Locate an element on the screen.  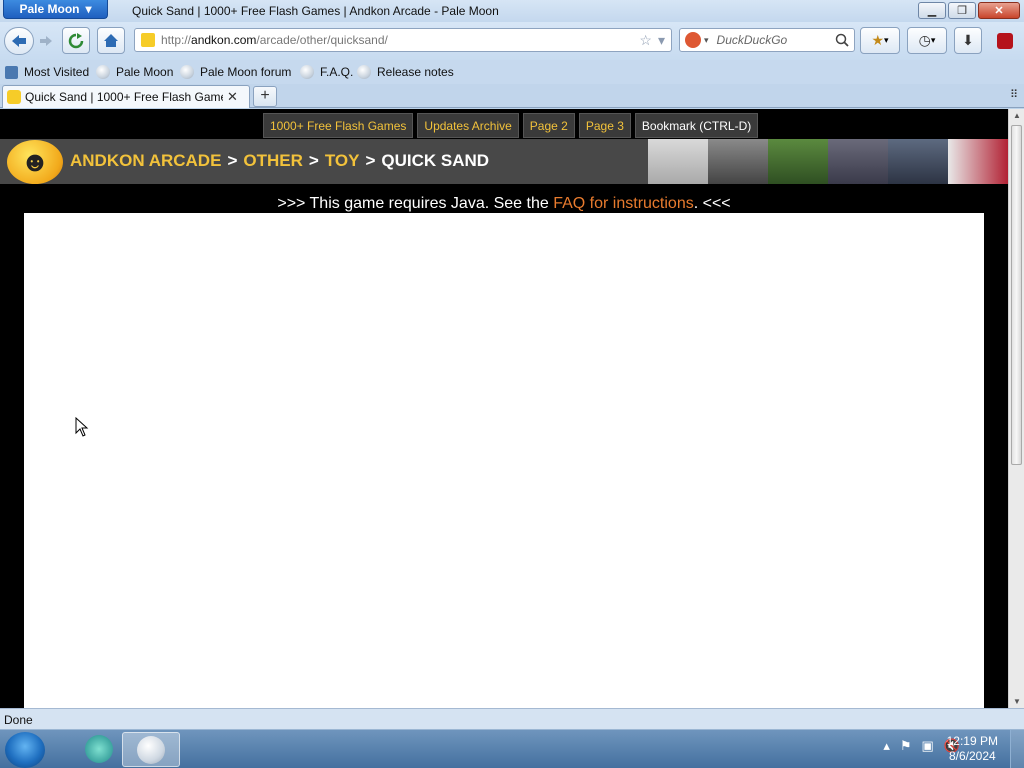
bookmark-pale-moon: Pale Moon is located at coordinates (134, 72).